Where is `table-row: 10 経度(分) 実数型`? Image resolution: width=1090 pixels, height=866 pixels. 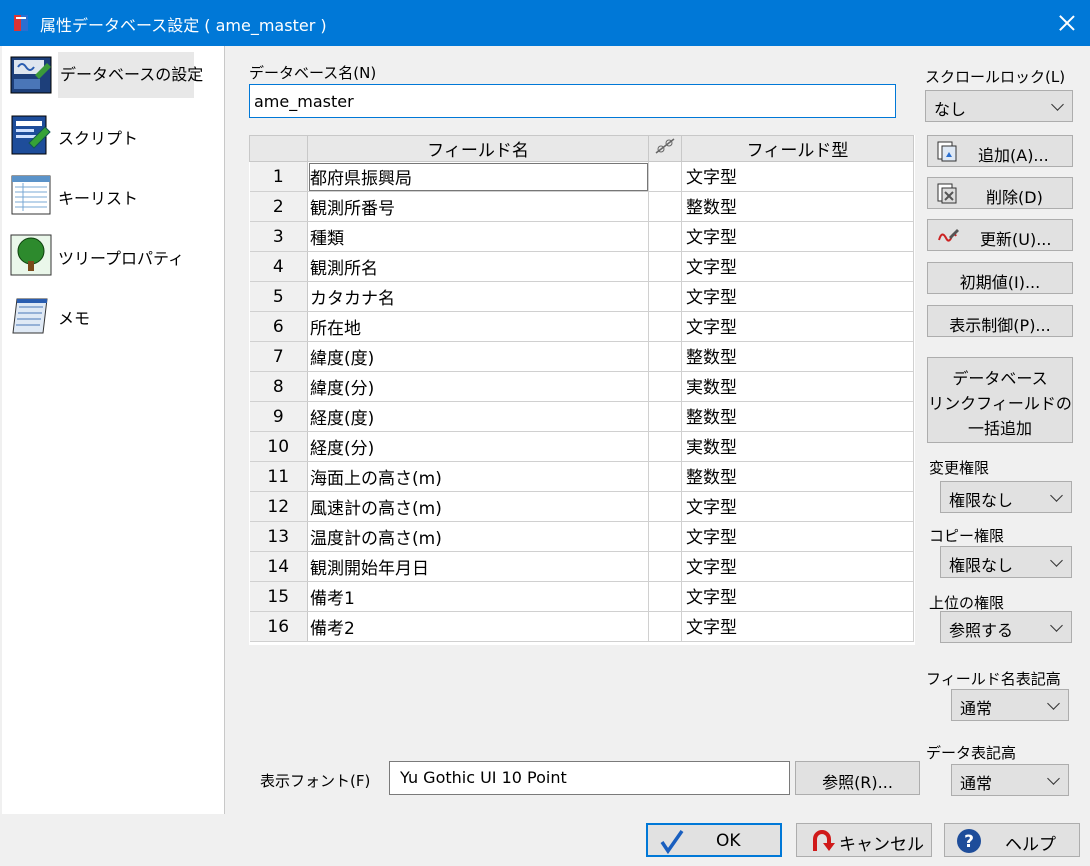 table-row: 10 経度(分) 実数型 is located at coordinates (581, 446).